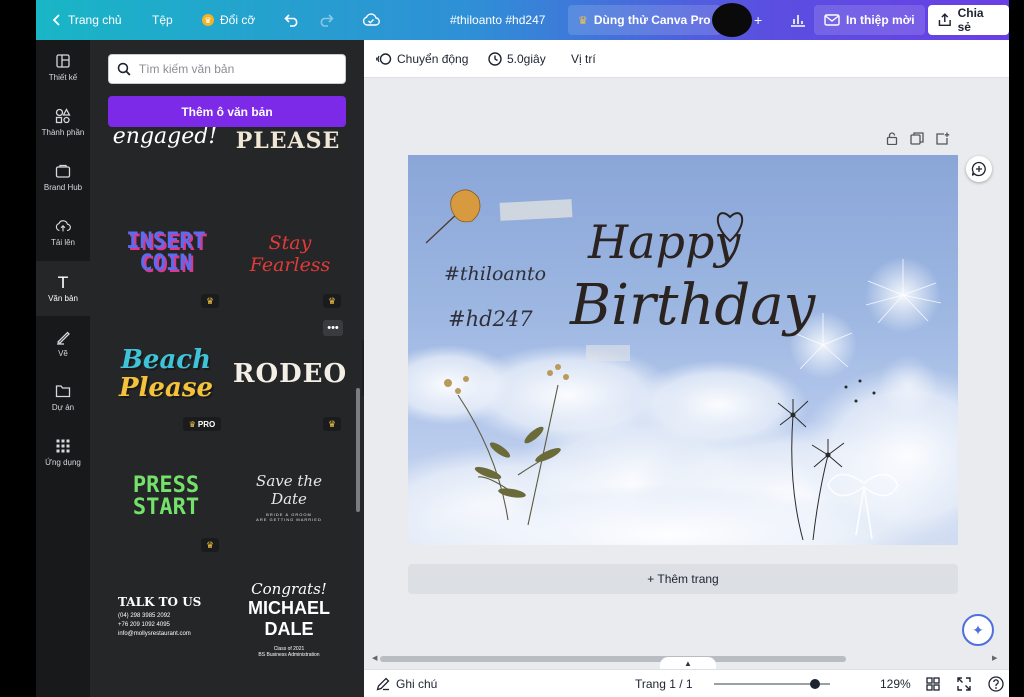 The image size is (1024, 697). I want to click on panel-scrollbar, so click(358, 450).